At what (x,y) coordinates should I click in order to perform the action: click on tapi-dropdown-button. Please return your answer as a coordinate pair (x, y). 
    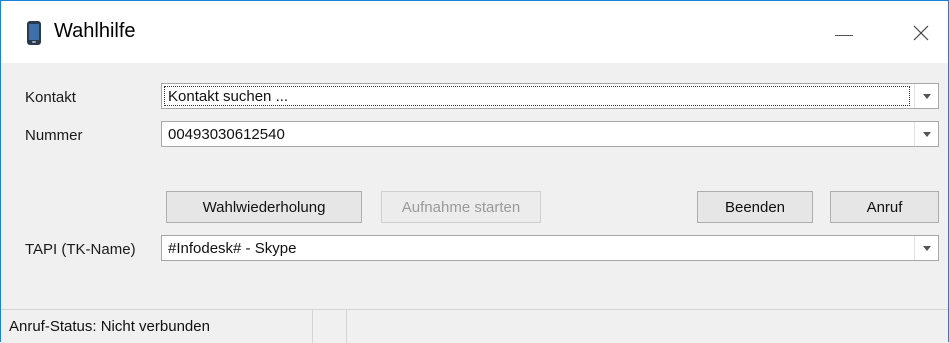
    Looking at the image, I should click on (926, 248).